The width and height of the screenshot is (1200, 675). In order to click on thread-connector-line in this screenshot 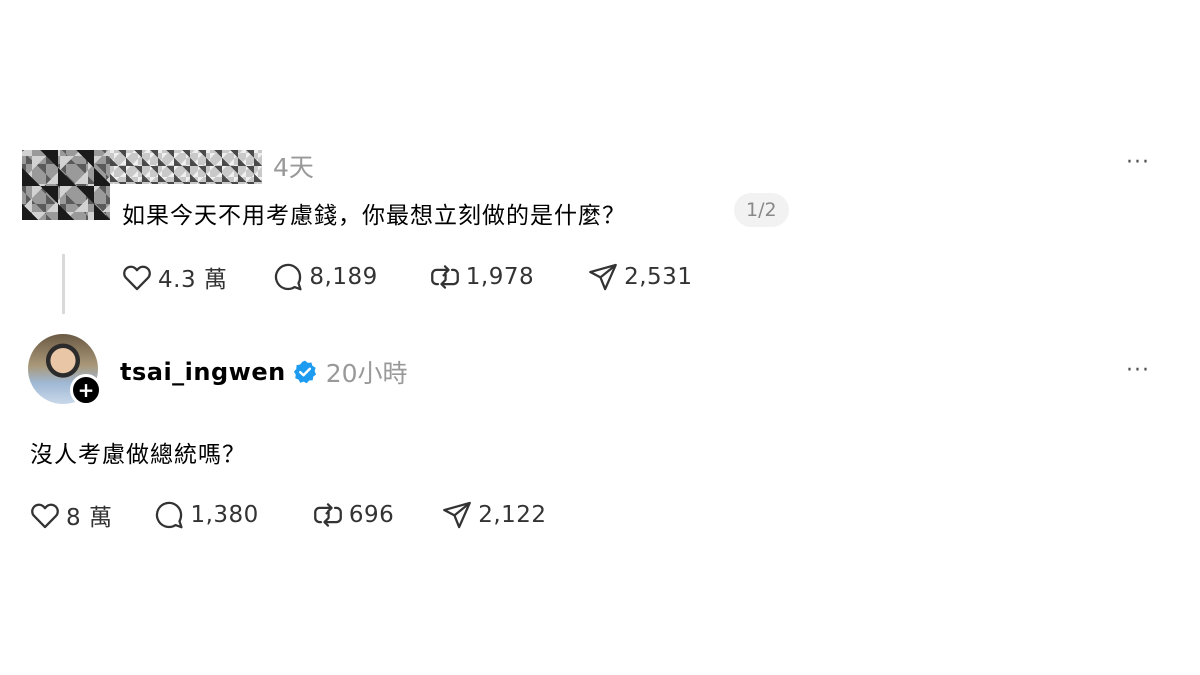, I will do `click(63, 284)`.